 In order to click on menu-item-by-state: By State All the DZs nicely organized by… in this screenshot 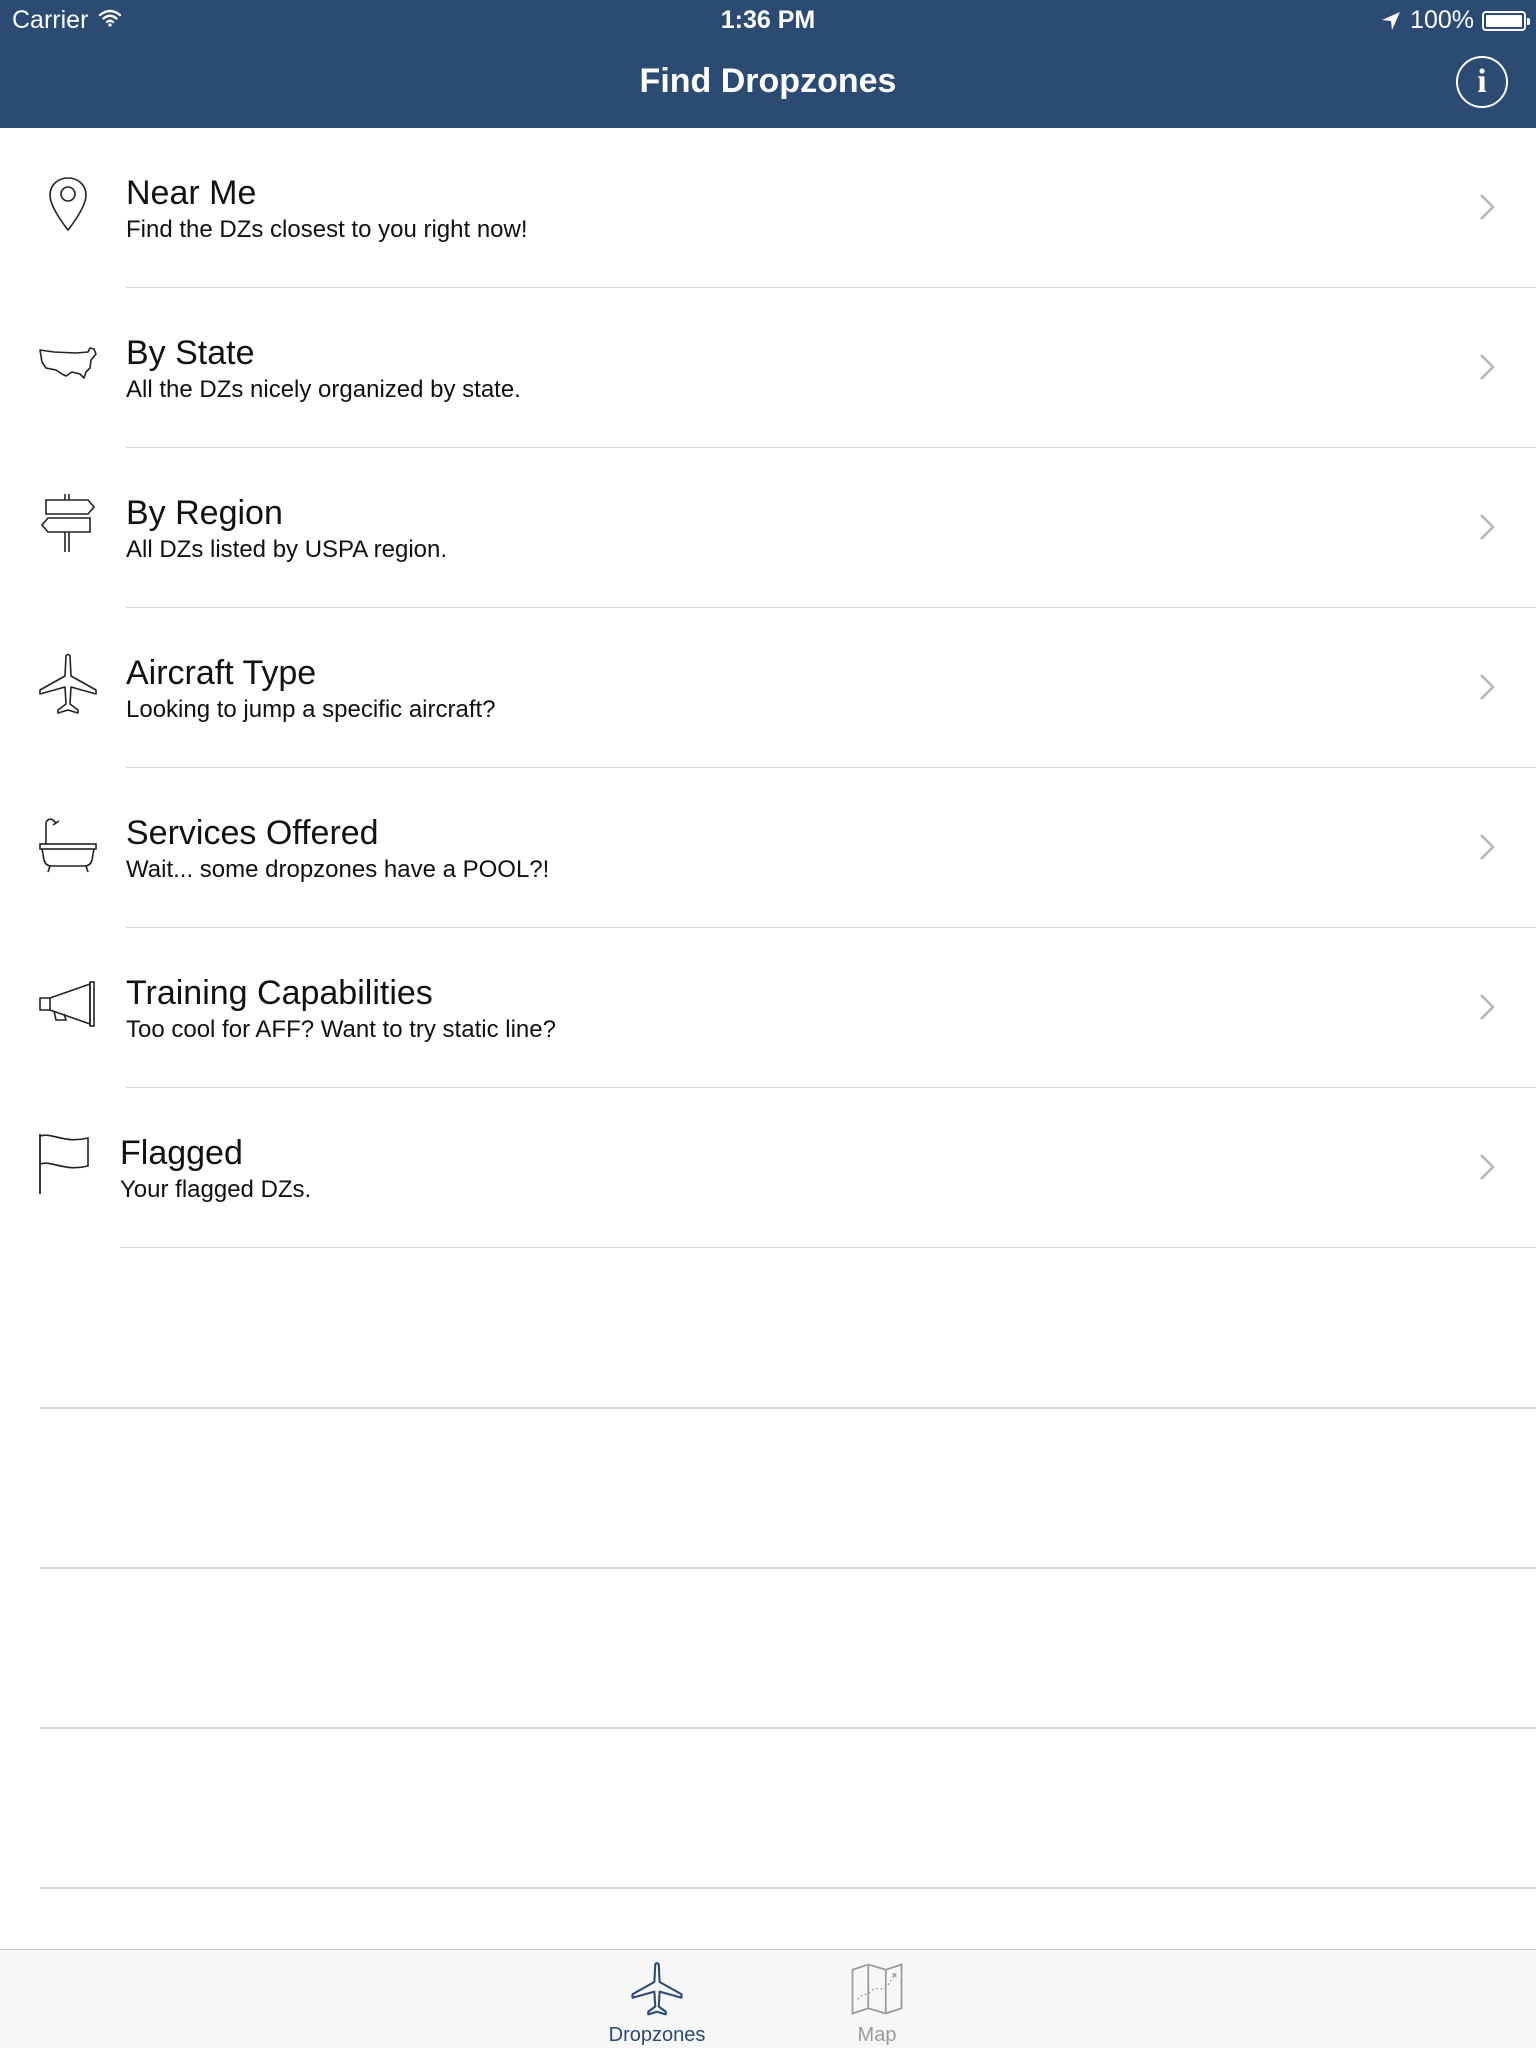, I will do `click(768, 368)`.